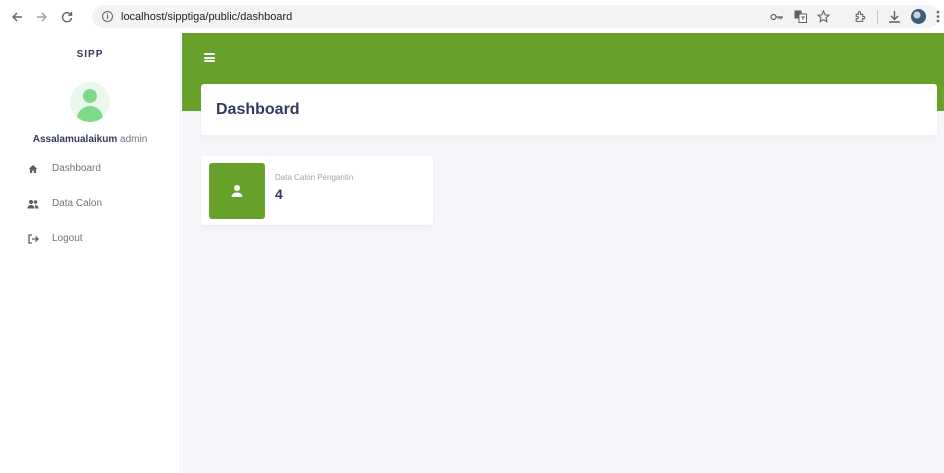 The height and width of the screenshot is (473, 944). I want to click on sidebar-menu: Dashboard Data Calon Logout, so click(90, 203).